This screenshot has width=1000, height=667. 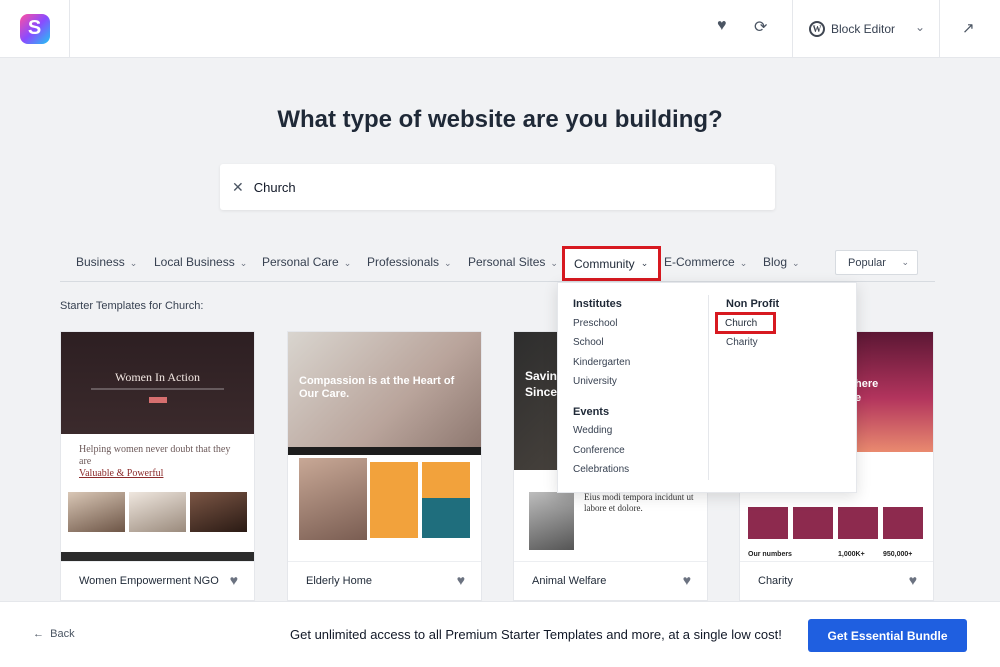 I want to click on category-local-business: Local Business ⌄, so click(x=200, y=262).